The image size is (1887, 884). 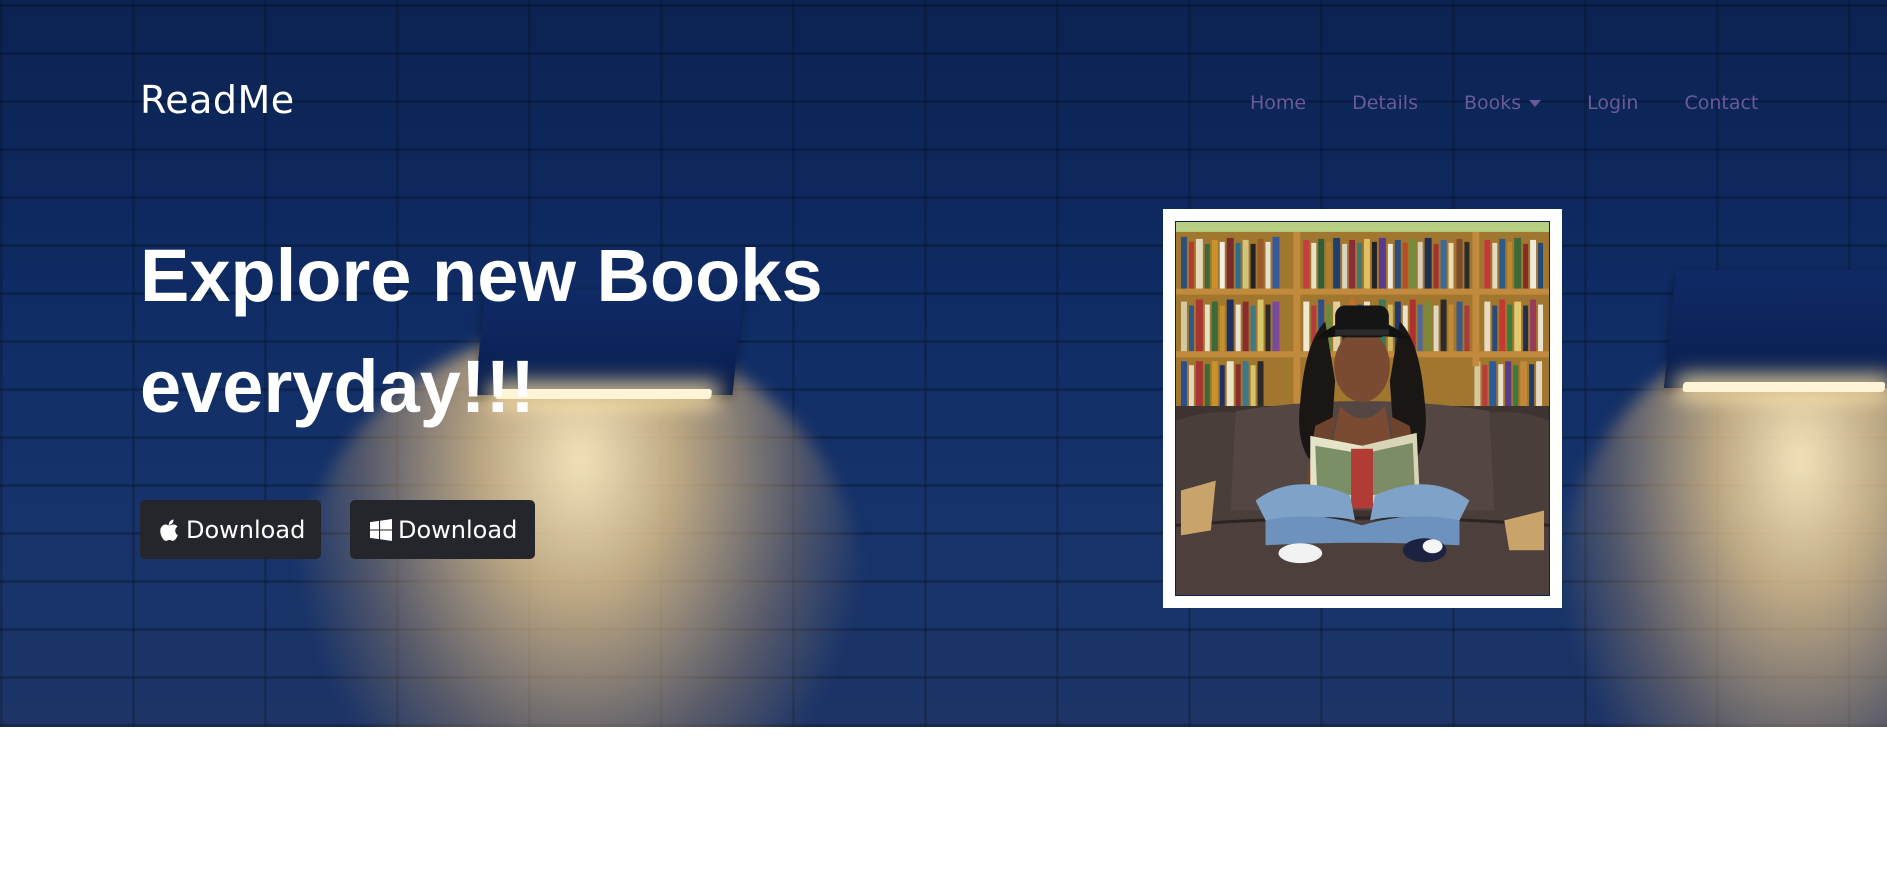 I want to click on hero-headline: Explore new Books everyday!!!, so click(x=481, y=331).